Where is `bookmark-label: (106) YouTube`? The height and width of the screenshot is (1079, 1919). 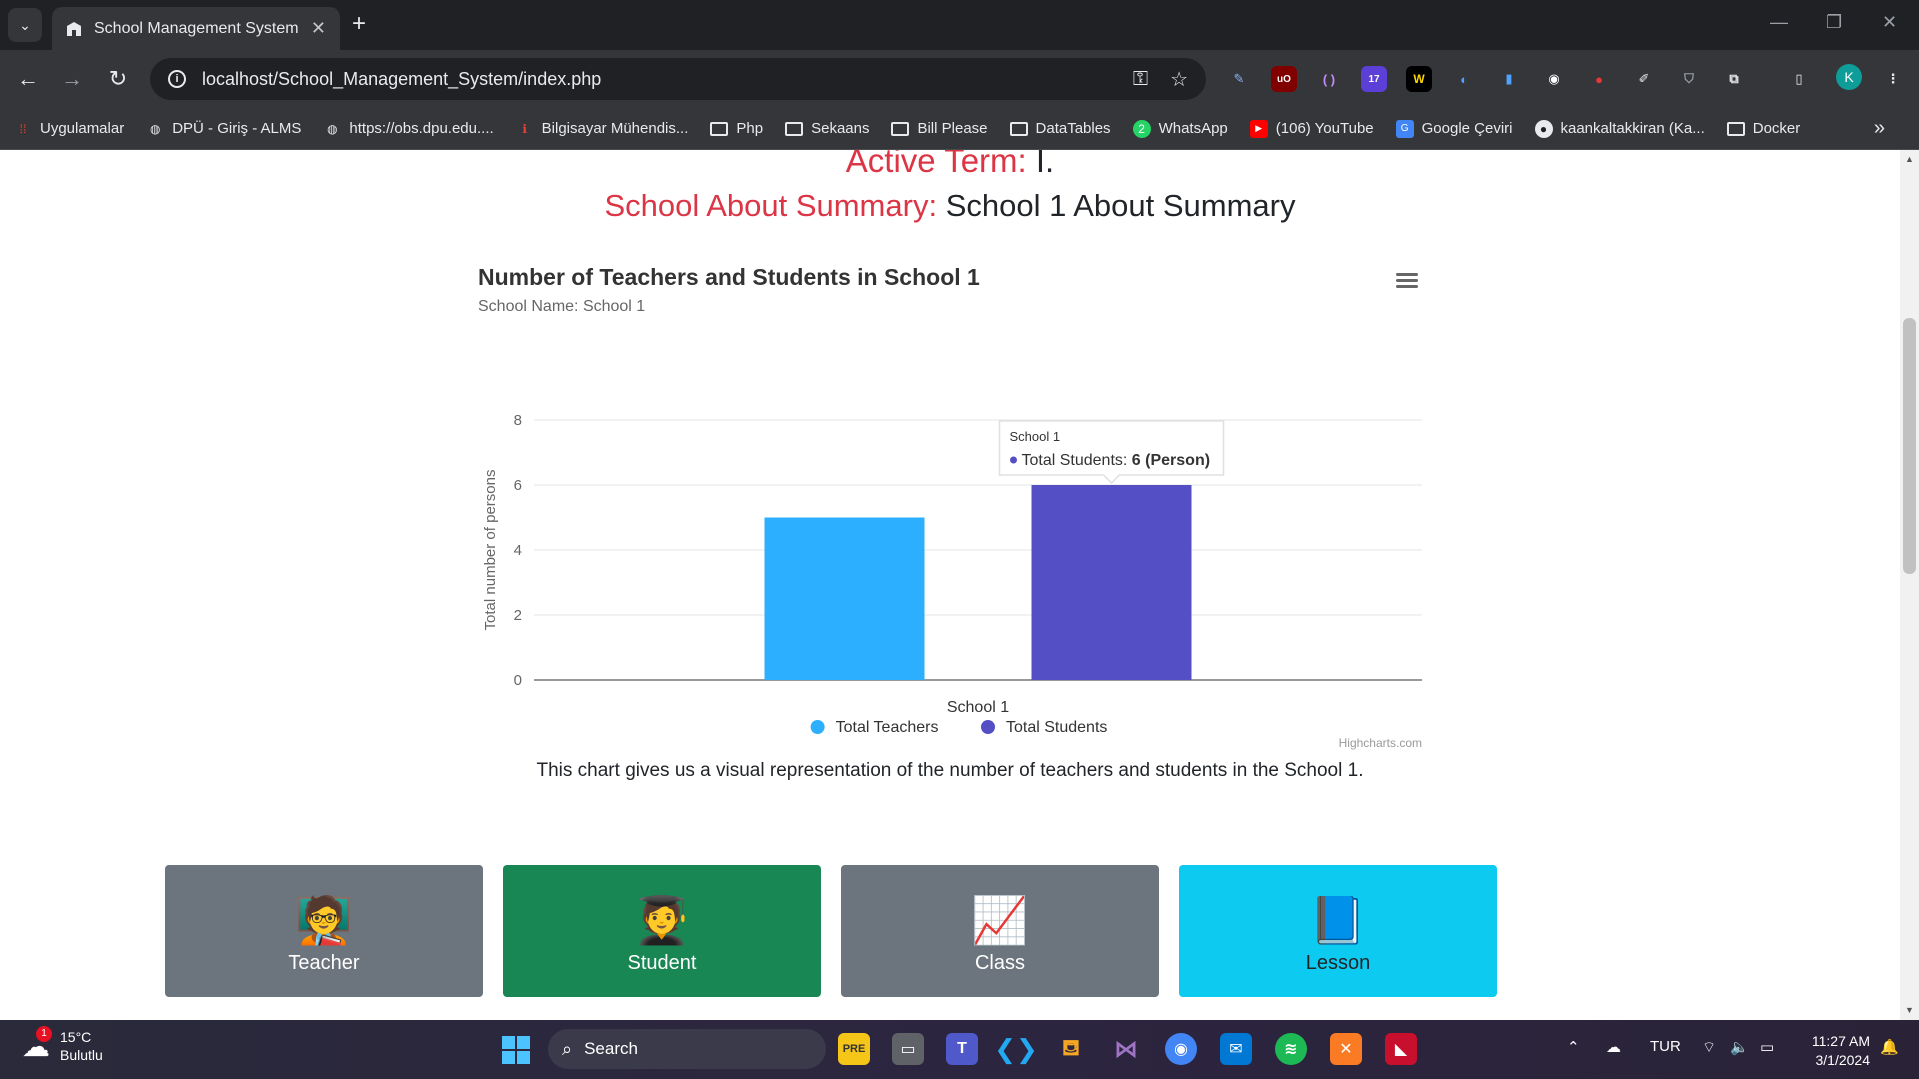
bookmark-label: (106) YouTube is located at coordinates (1324, 128).